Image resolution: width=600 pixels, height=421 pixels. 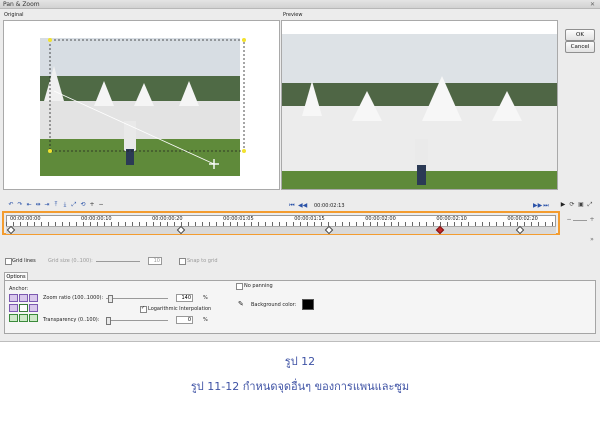 What do you see at coordinates (23, 308) in the screenshot?
I see `anchor-center` at bounding box center [23, 308].